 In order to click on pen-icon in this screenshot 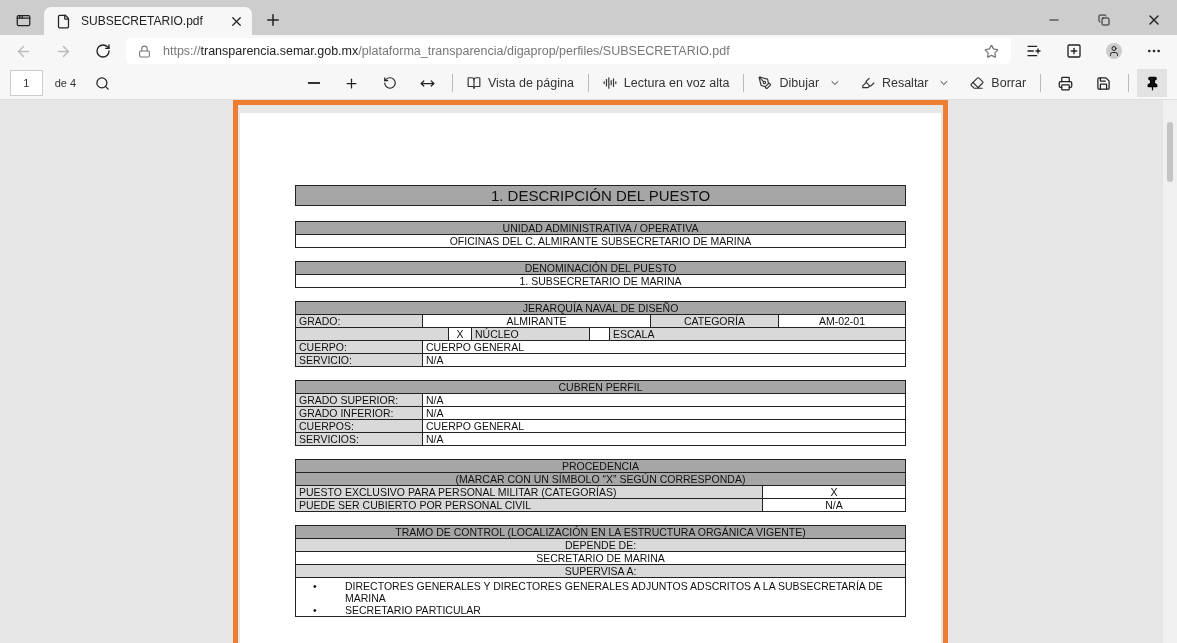, I will do `click(765, 83)`.